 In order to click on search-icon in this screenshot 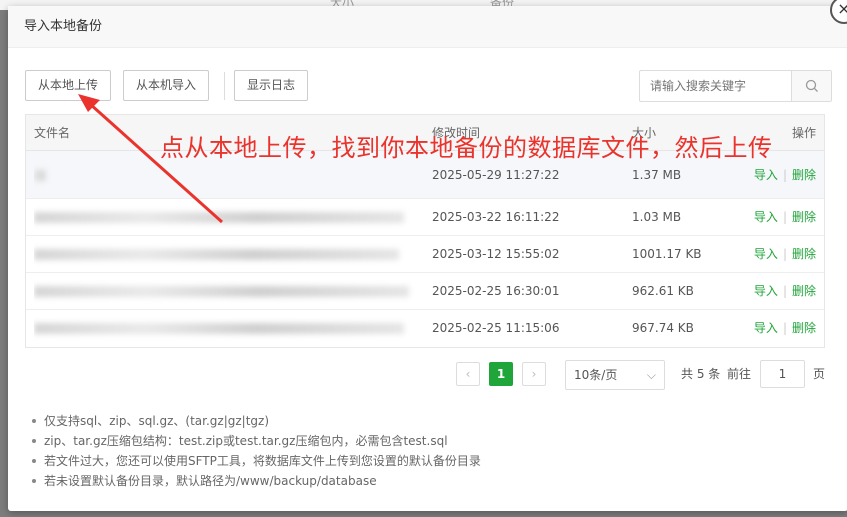, I will do `click(811, 85)`.